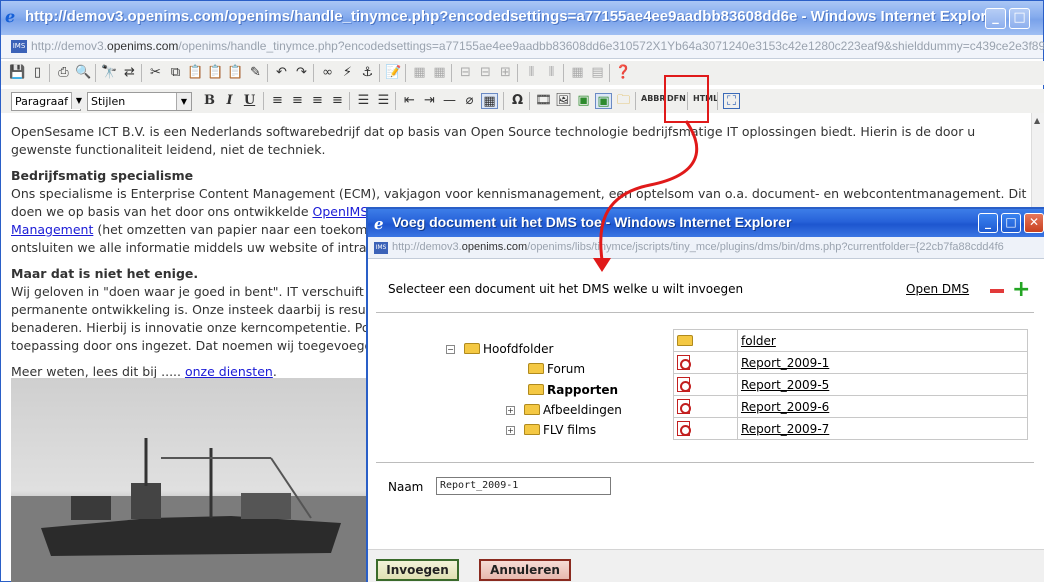 This screenshot has width=1044, height=582. What do you see at coordinates (281, 73) in the screenshot?
I see `undo-icon: ↶` at bounding box center [281, 73].